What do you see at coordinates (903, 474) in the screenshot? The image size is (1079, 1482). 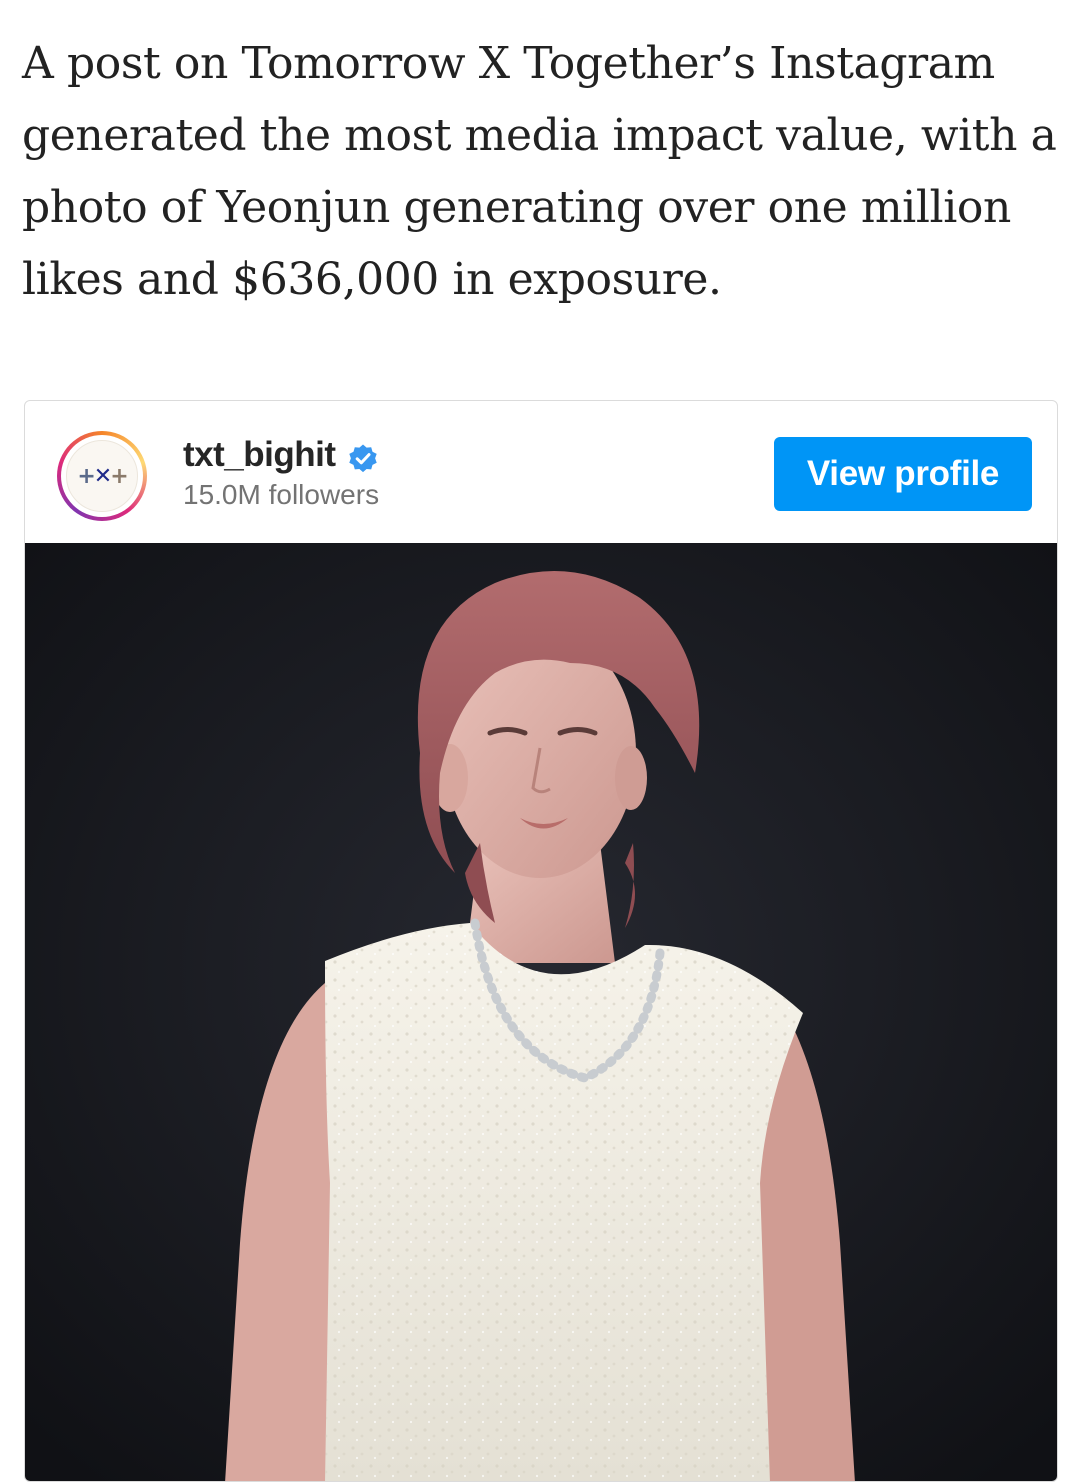 I see `view-profile-button: View profile` at bounding box center [903, 474].